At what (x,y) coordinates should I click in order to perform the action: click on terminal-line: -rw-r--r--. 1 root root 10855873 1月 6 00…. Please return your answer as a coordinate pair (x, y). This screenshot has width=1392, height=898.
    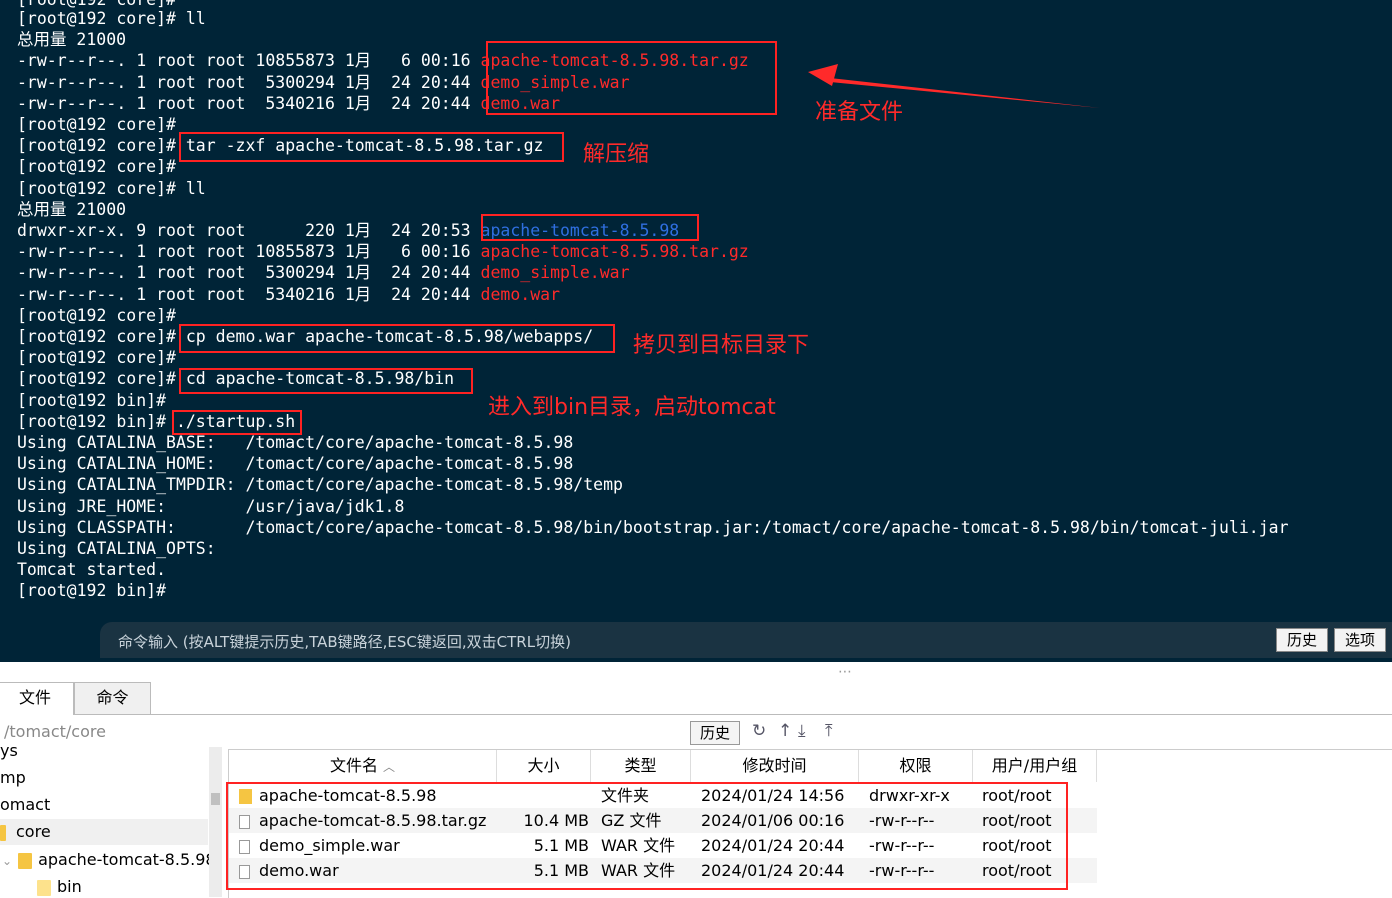
    Looking at the image, I should click on (383, 252).